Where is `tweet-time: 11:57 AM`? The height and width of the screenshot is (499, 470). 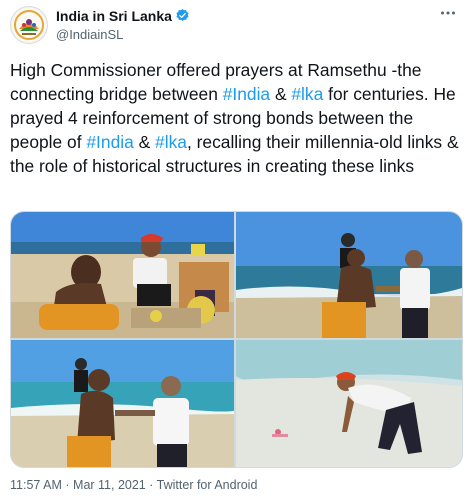 tweet-time: 11:57 AM is located at coordinates (36, 485).